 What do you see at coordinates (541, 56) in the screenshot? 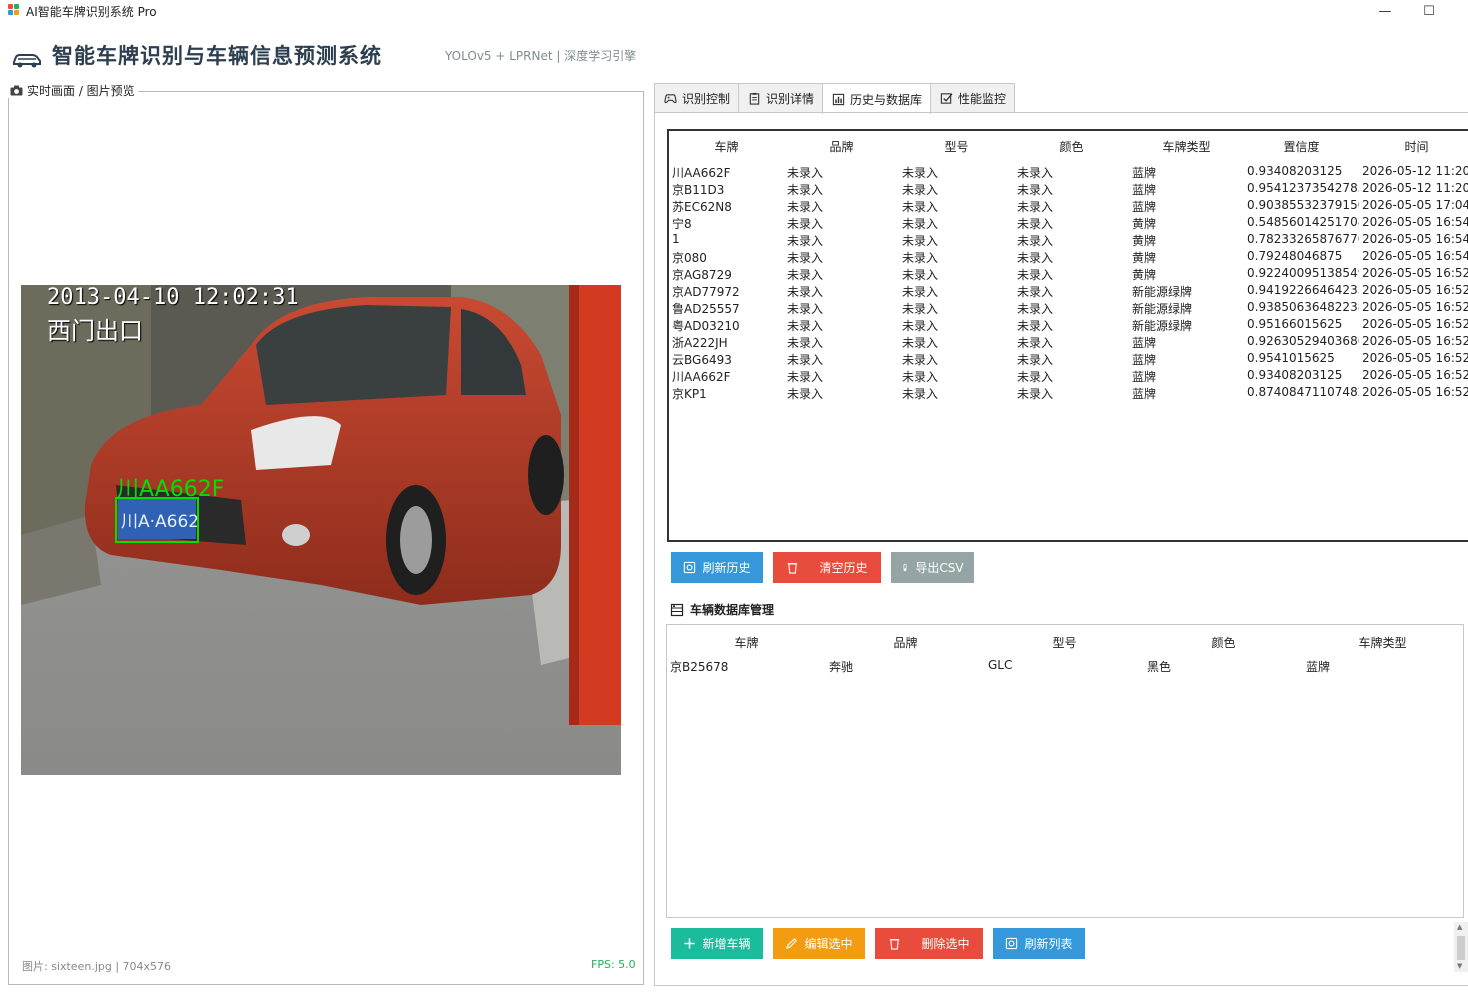
I see `page-subtitle: YOLOv5 + LPRNet | 深度学习引擎` at bounding box center [541, 56].